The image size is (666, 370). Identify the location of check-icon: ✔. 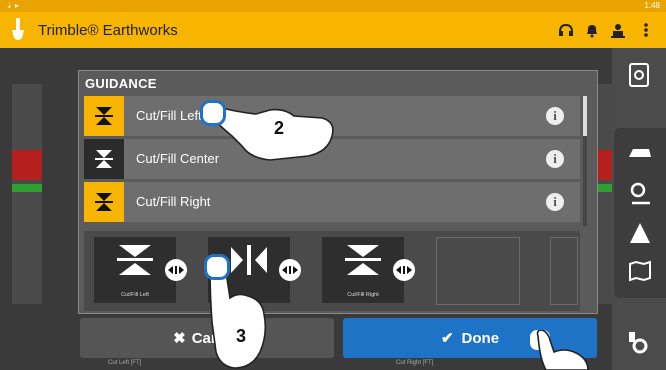
(447, 338).